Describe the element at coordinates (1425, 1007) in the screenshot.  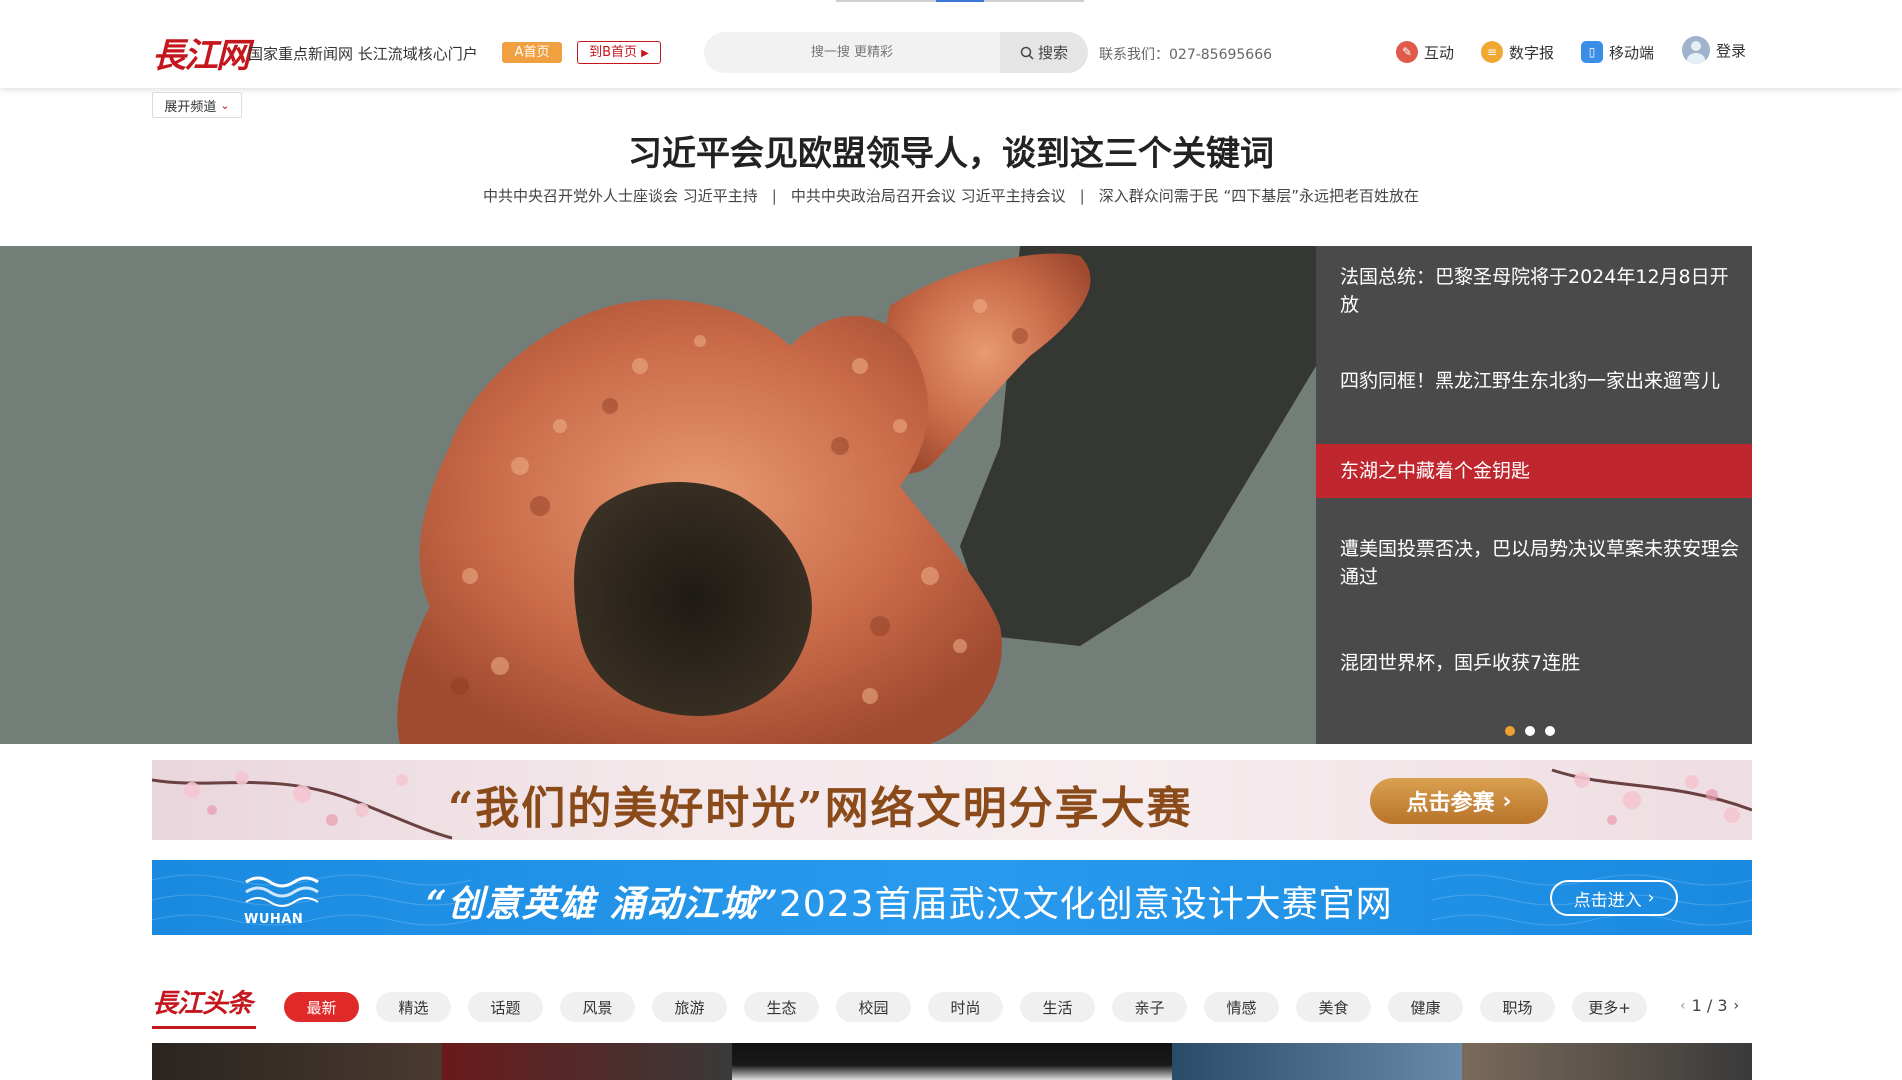
I see `tab-health: 健康` at that location.